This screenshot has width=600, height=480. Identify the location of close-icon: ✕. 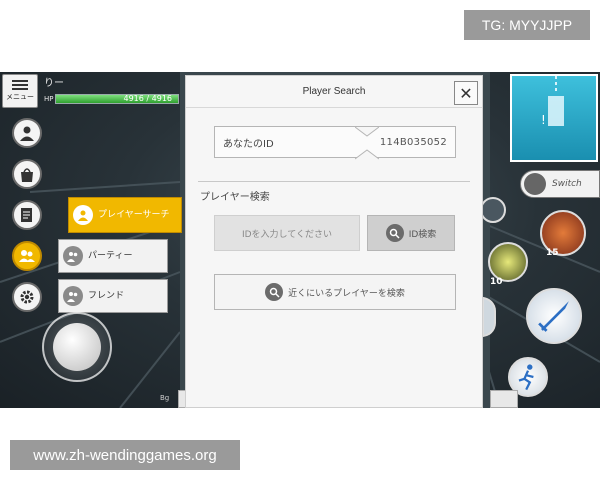
(466, 93).